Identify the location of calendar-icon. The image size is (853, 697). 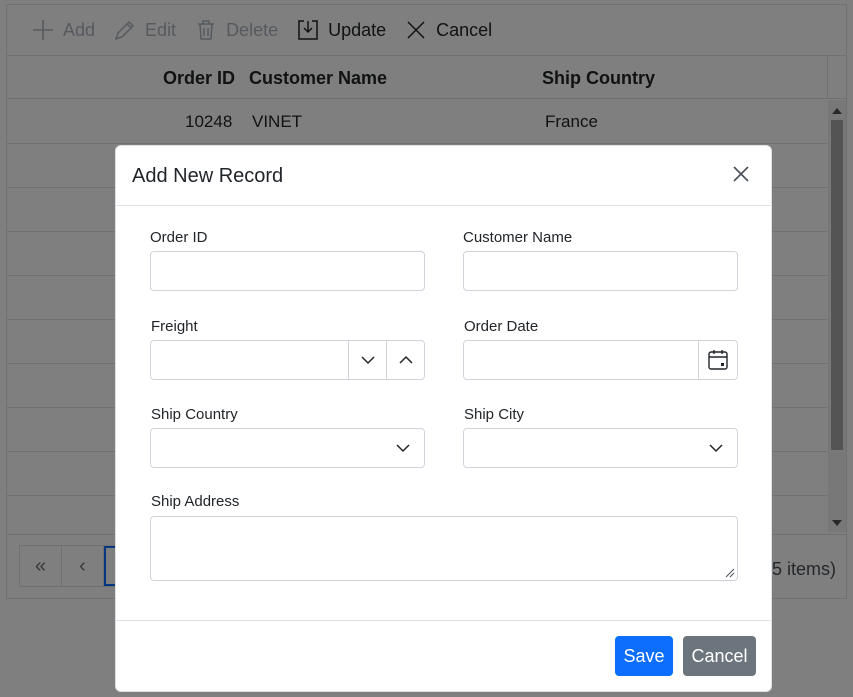
(718, 360).